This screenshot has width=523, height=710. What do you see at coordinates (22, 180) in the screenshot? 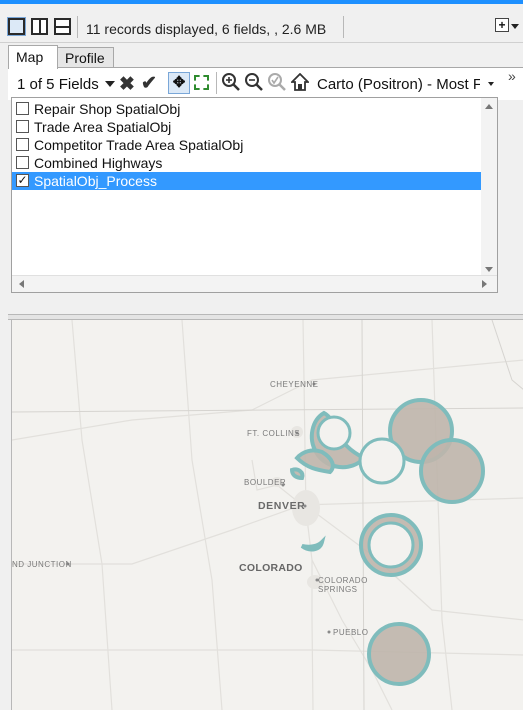
I see `layer-checkbox: ✓` at bounding box center [22, 180].